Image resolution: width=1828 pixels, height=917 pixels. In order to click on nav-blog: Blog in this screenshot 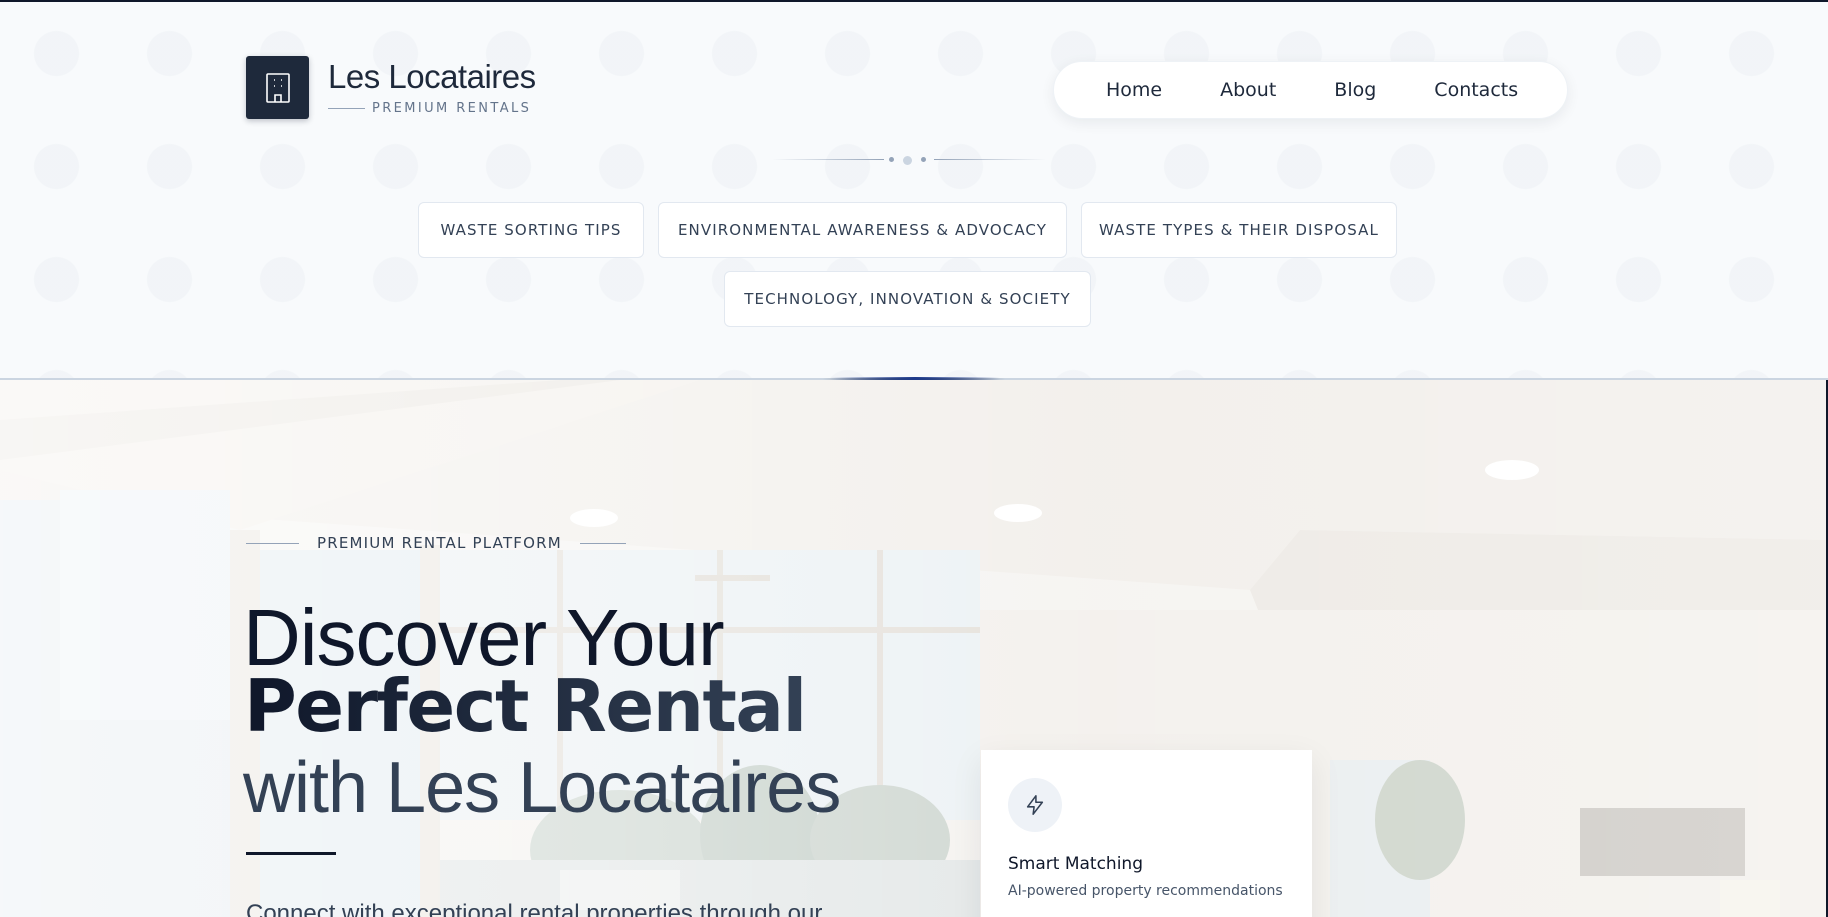, I will do `click(1355, 90)`.